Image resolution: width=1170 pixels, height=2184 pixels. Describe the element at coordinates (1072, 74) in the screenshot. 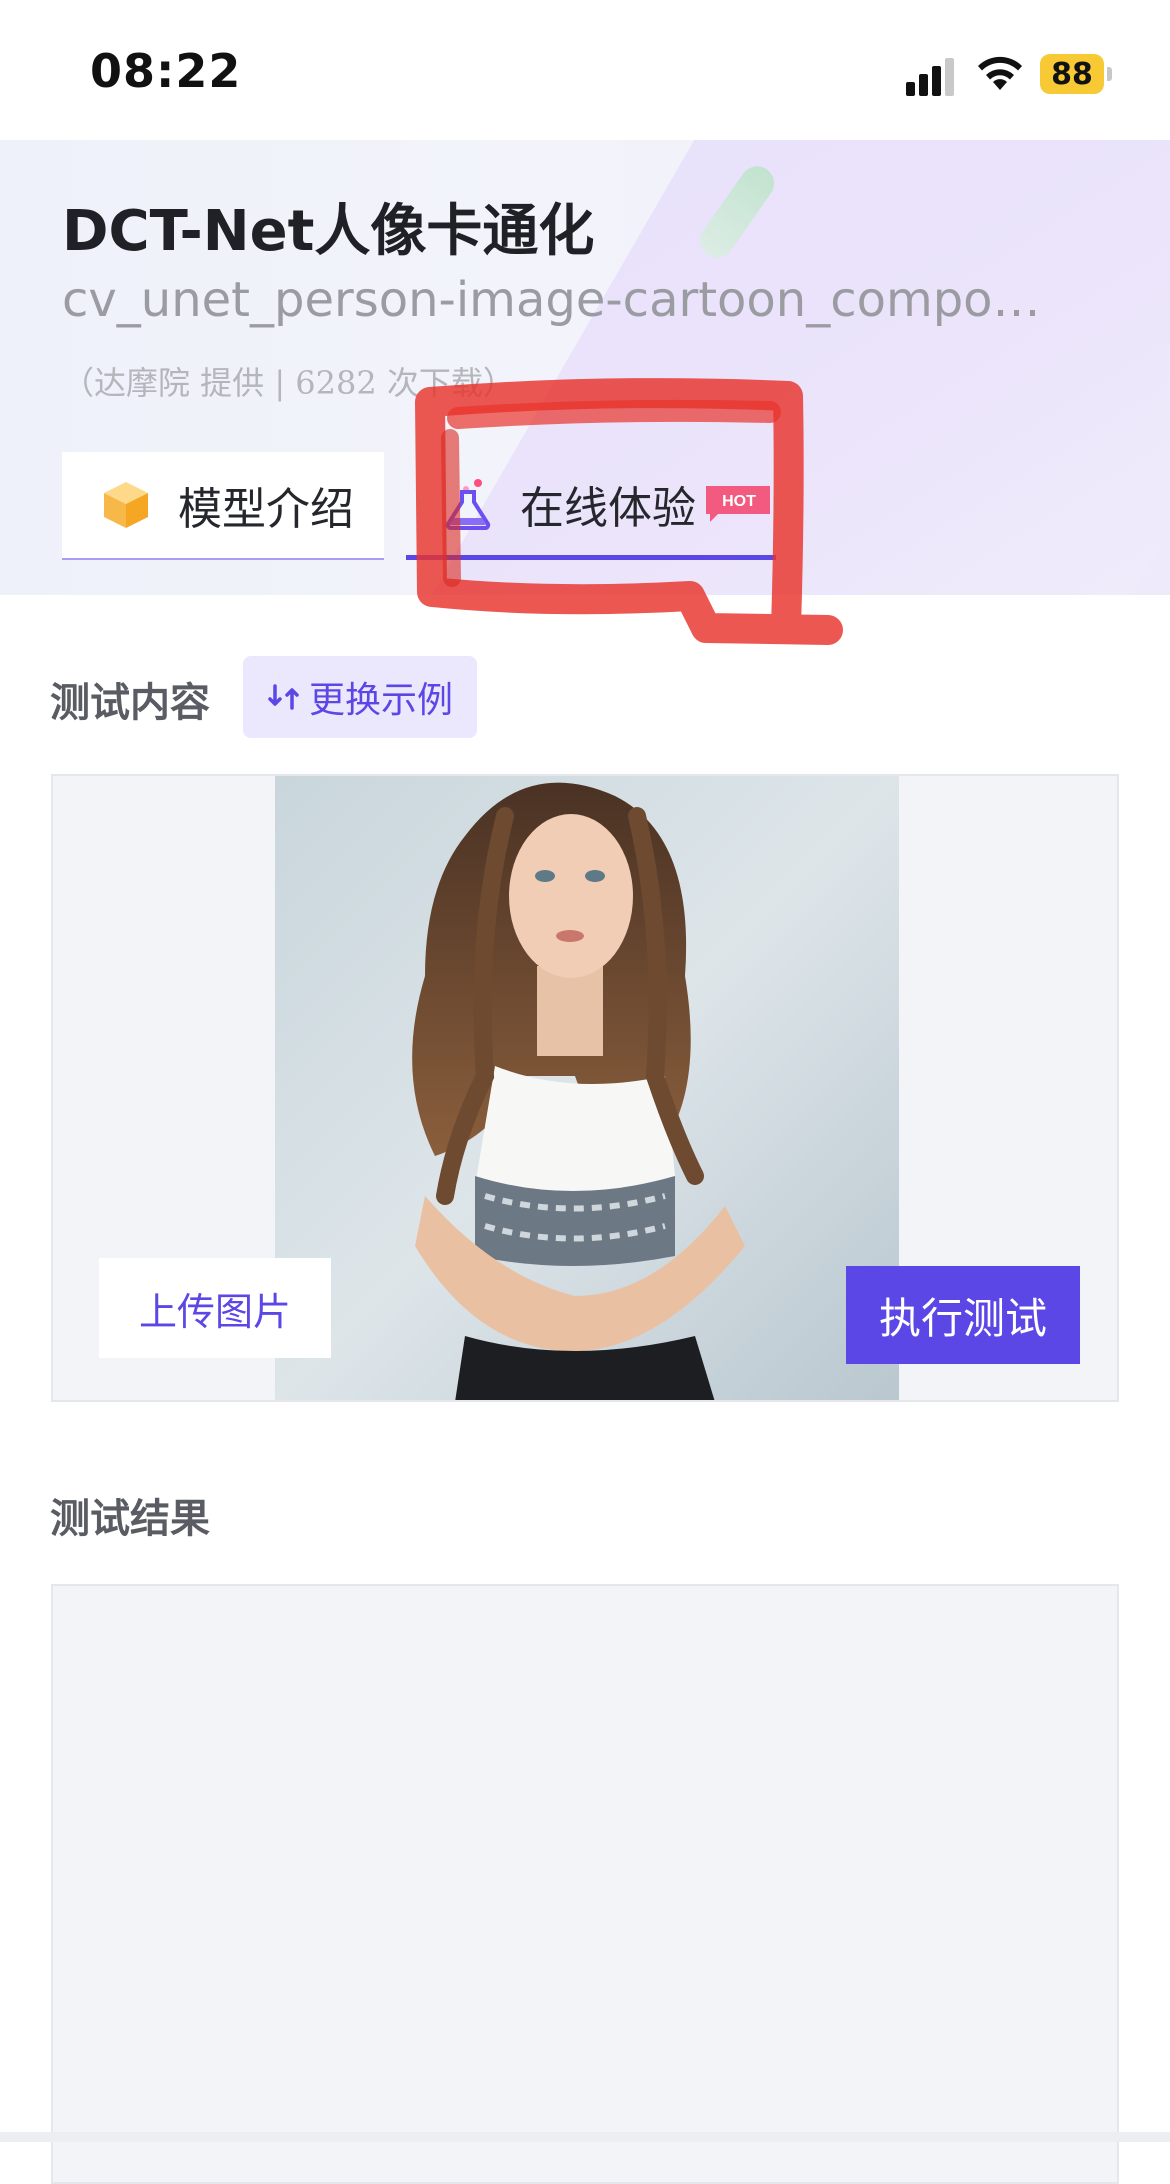

I see `battery-level: 88` at that location.